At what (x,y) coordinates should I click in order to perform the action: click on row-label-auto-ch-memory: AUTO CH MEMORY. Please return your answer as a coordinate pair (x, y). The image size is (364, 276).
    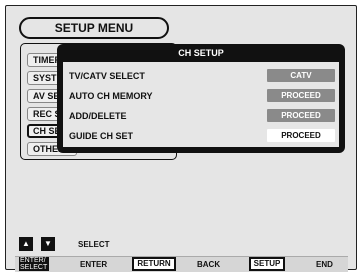
    Looking at the image, I should click on (111, 96).